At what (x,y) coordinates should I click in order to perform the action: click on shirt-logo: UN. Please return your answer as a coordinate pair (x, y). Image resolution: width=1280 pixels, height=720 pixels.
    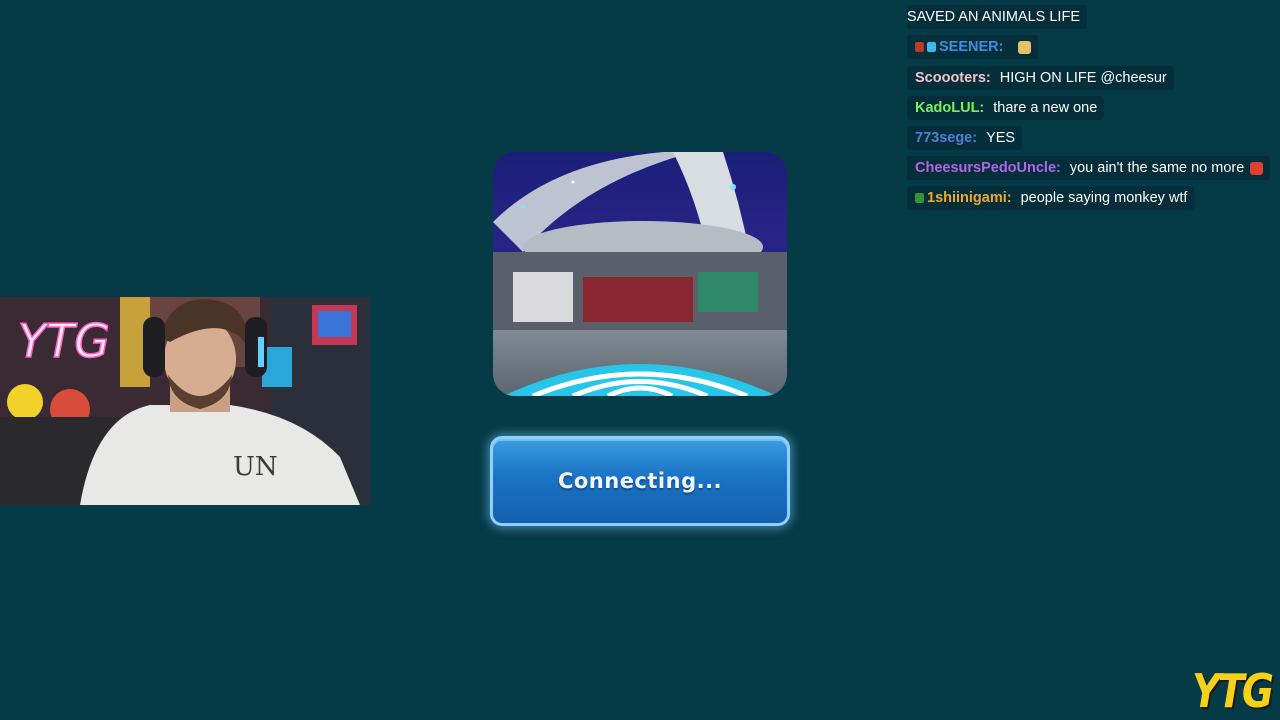
    Looking at the image, I should click on (255, 467).